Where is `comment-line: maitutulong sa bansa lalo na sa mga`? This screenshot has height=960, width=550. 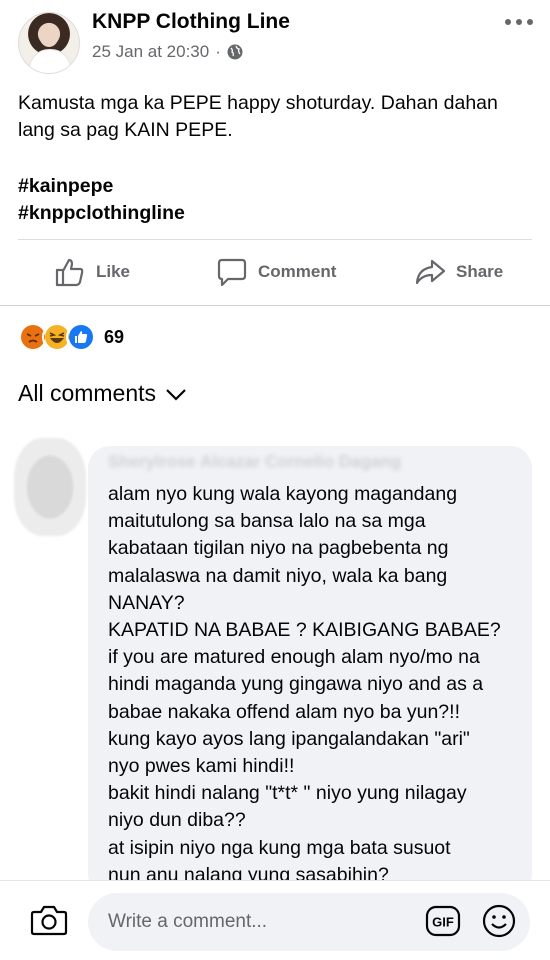
comment-line: maitutulong sa bansa lalo na sa mga is located at coordinates (267, 521).